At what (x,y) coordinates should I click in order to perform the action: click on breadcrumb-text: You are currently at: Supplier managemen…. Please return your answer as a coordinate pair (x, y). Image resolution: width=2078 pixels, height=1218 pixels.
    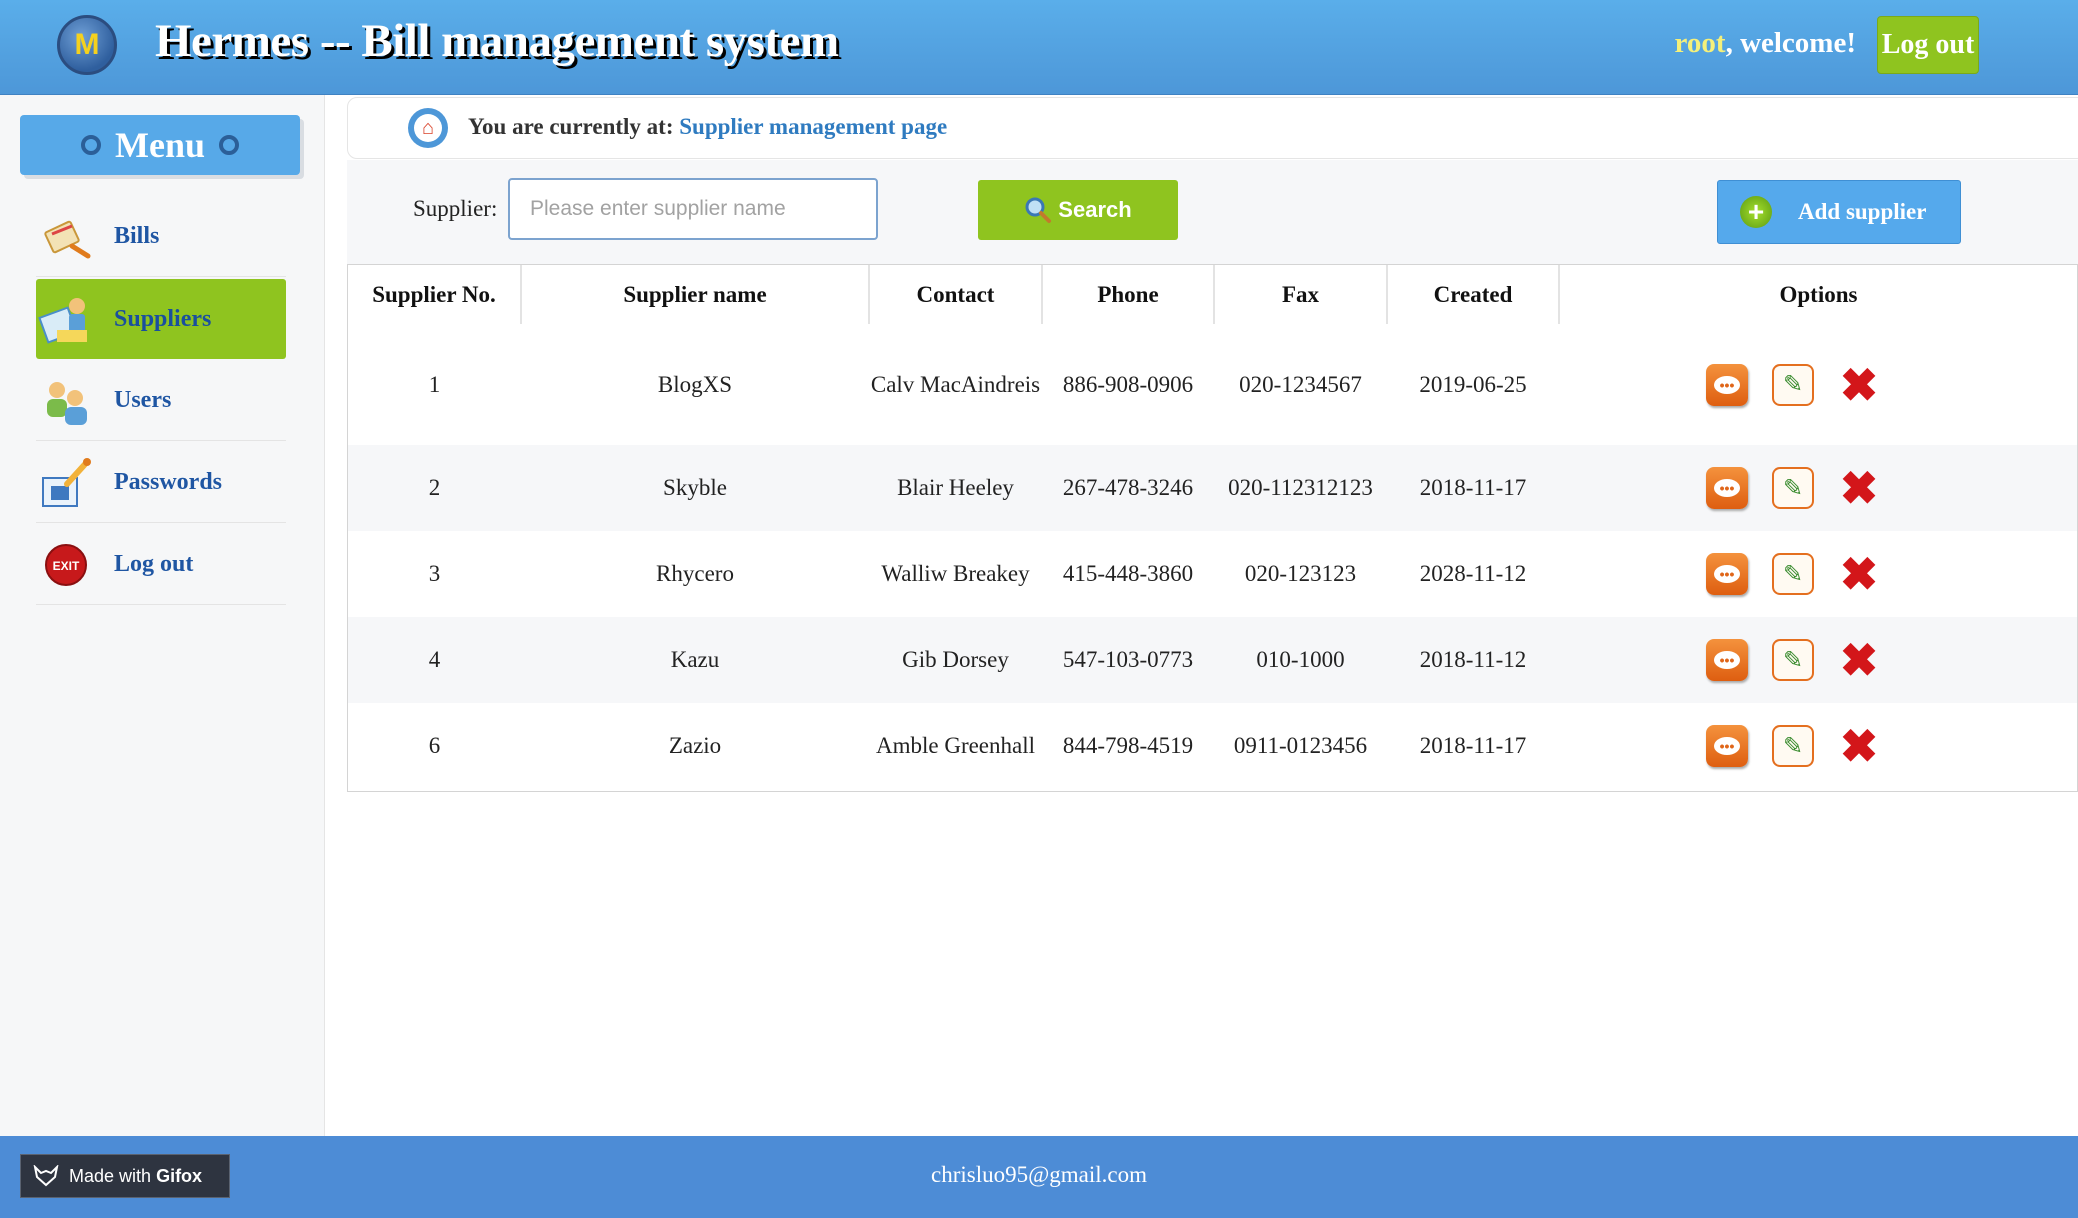
    Looking at the image, I should click on (707, 127).